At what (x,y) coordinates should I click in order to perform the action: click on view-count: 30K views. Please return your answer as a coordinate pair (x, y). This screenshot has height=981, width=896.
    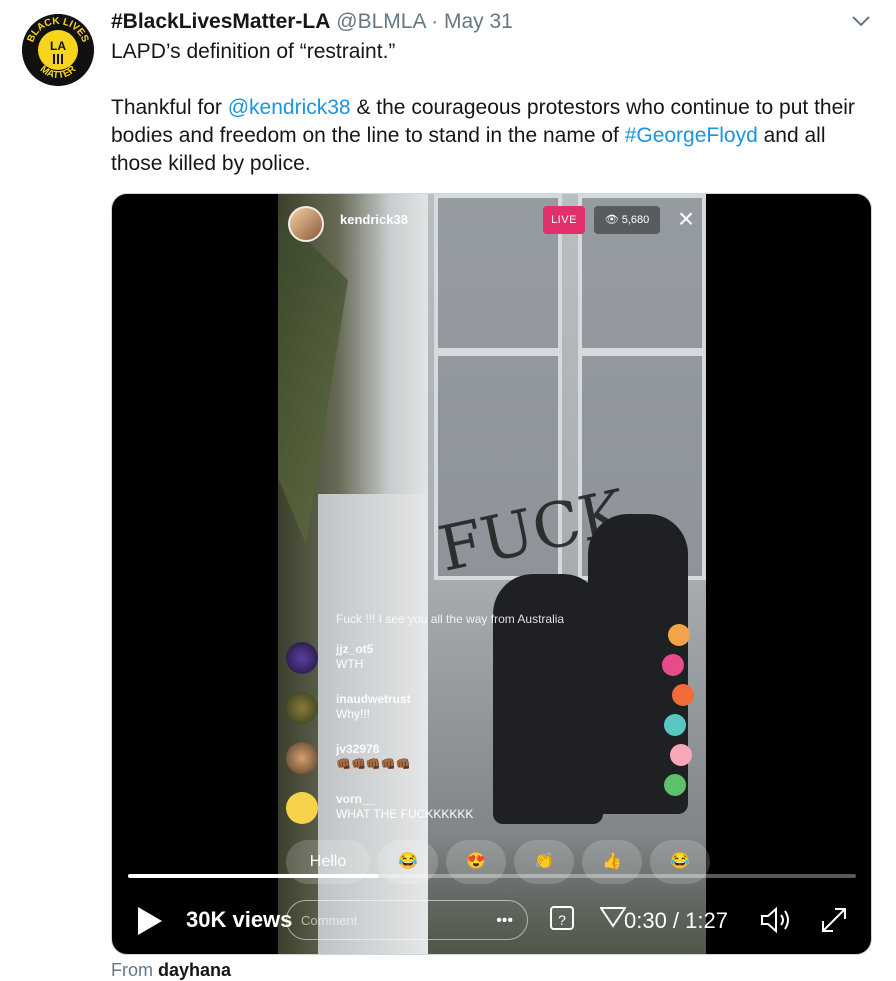
    Looking at the image, I should click on (239, 919).